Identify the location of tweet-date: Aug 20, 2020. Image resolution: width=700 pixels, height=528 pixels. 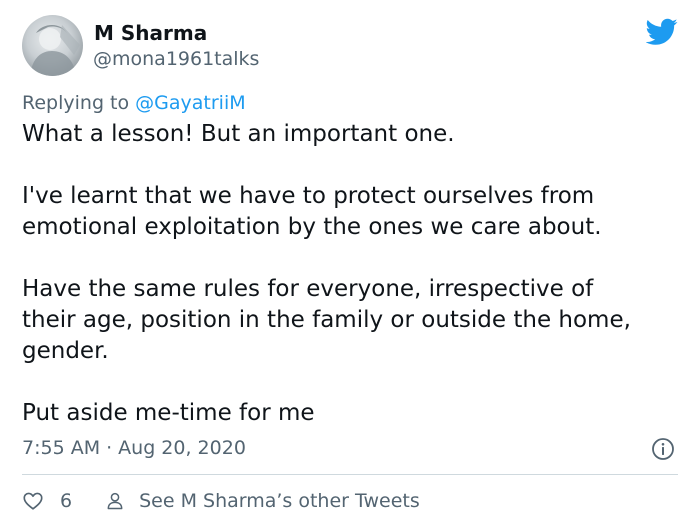
(182, 448).